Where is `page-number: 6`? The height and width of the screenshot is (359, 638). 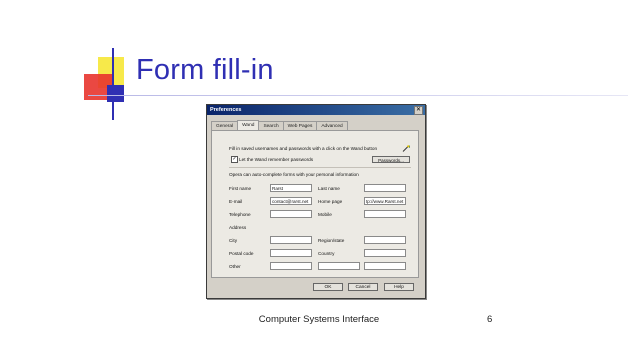
page-number: 6 is located at coordinates (490, 319).